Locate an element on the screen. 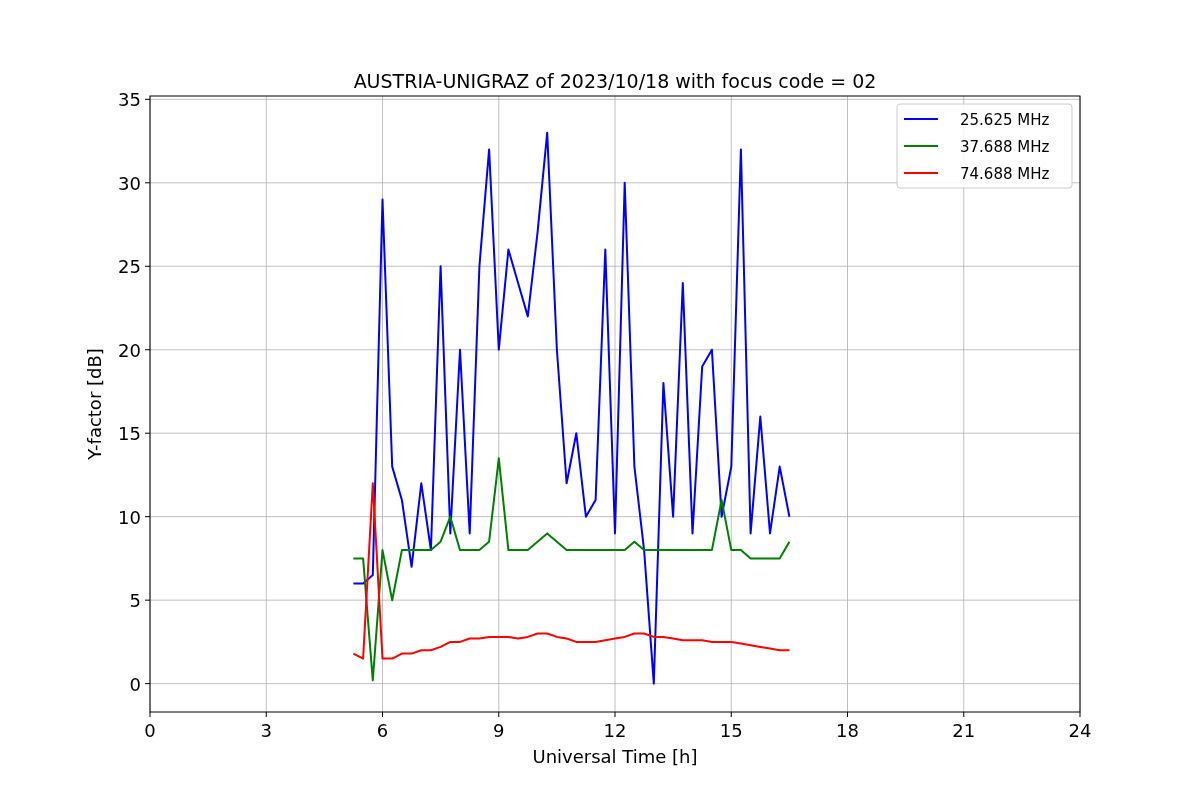  x-tick-label: 3 is located at coordinates (266, 730).